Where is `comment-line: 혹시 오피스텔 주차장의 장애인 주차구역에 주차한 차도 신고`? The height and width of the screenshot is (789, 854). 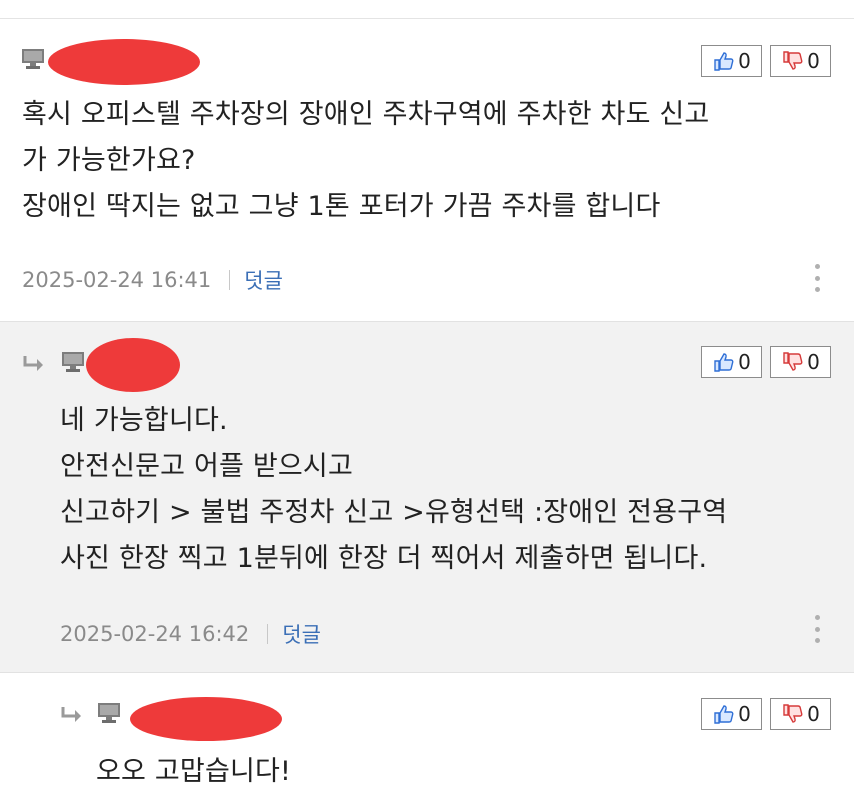
comment-line: 혹시 오피스텔 주차장의 장애인 주차구역에 주차한 차도 신고 is located at coordinates (366, 114).